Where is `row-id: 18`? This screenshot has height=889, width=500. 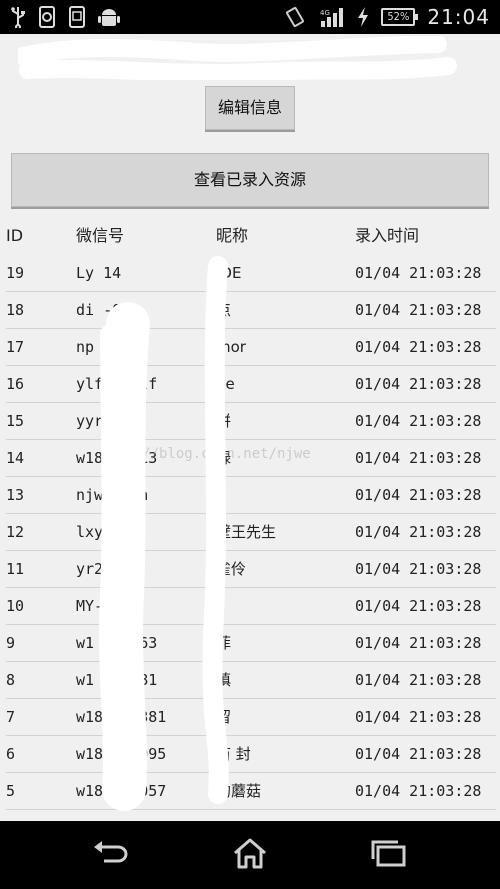
row-id: 18 is located at coordinates (15, 310).